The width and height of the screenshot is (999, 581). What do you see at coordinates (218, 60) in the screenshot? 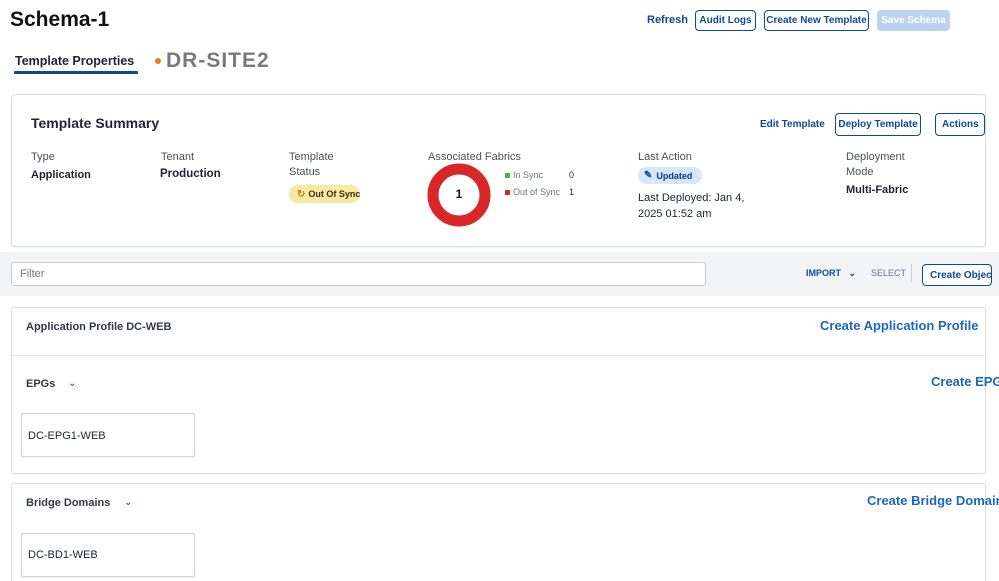
I see `site-name: DR-SITE2` at bounding box center [218, 60].